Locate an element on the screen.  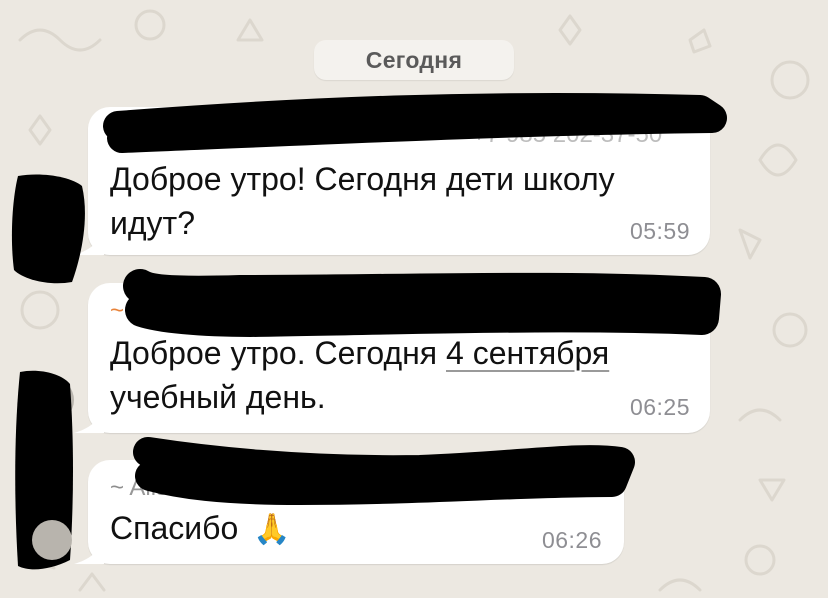
message-text: Доброе утро. Сегодня is located at coordinates (278, 353).